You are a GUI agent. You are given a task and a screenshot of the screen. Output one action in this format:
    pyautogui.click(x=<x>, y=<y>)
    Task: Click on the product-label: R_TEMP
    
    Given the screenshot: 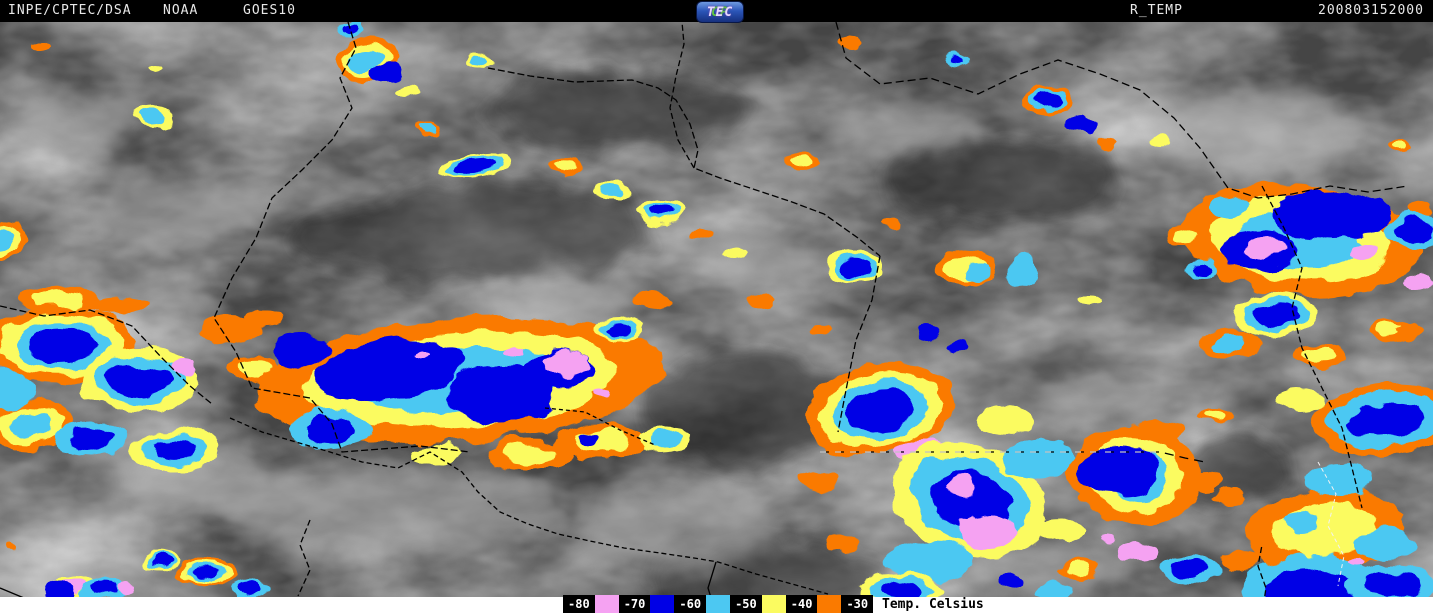 What is the action you would take?
    pyautogui.click(x=1156, y=10)
    